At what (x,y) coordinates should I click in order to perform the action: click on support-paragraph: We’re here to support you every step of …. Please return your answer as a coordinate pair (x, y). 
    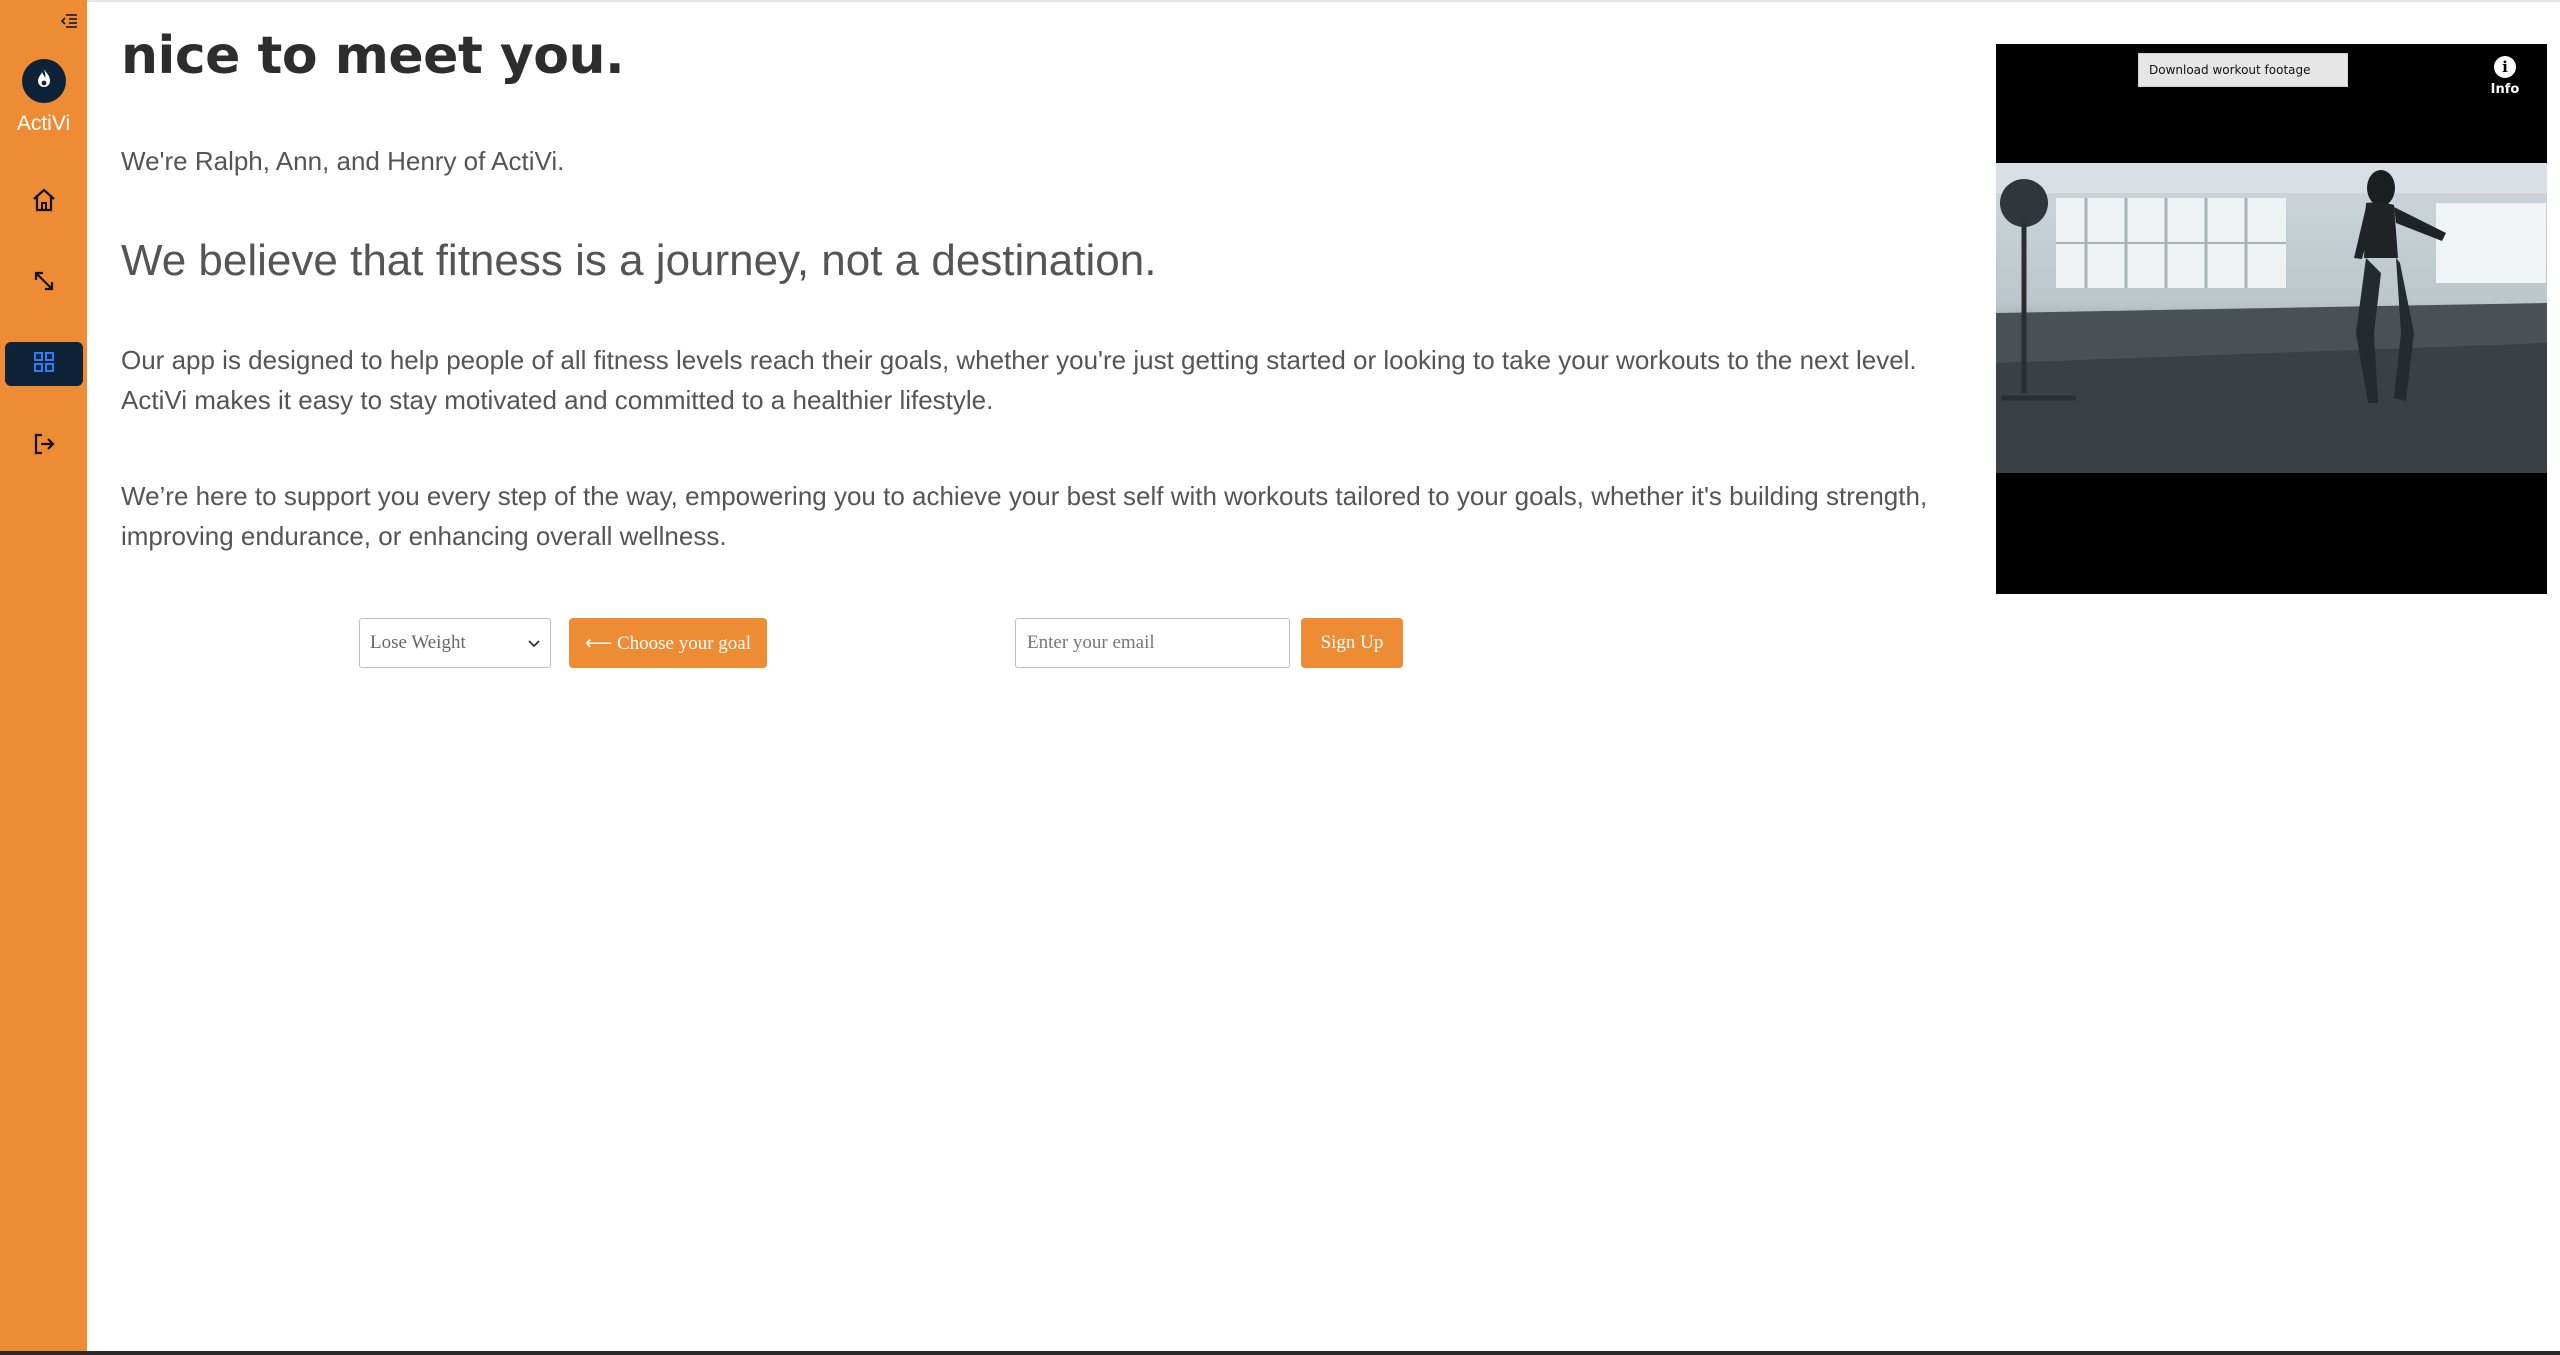
    Looking at the image, I should click on (1024, 516).